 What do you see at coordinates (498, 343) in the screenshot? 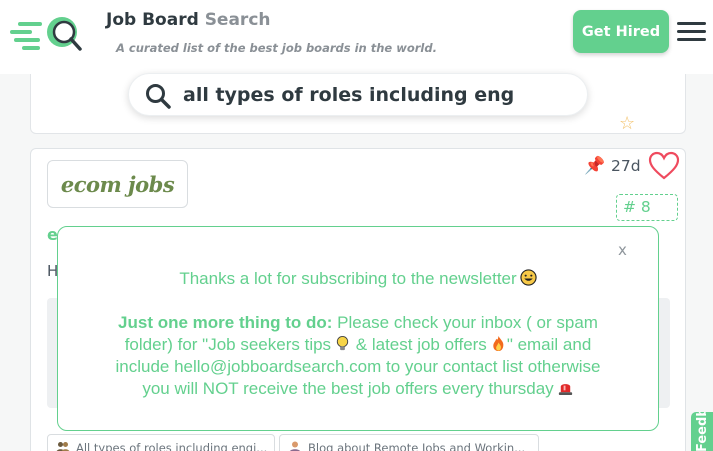
I see `fire-icon` at bounding box center [498, 343].